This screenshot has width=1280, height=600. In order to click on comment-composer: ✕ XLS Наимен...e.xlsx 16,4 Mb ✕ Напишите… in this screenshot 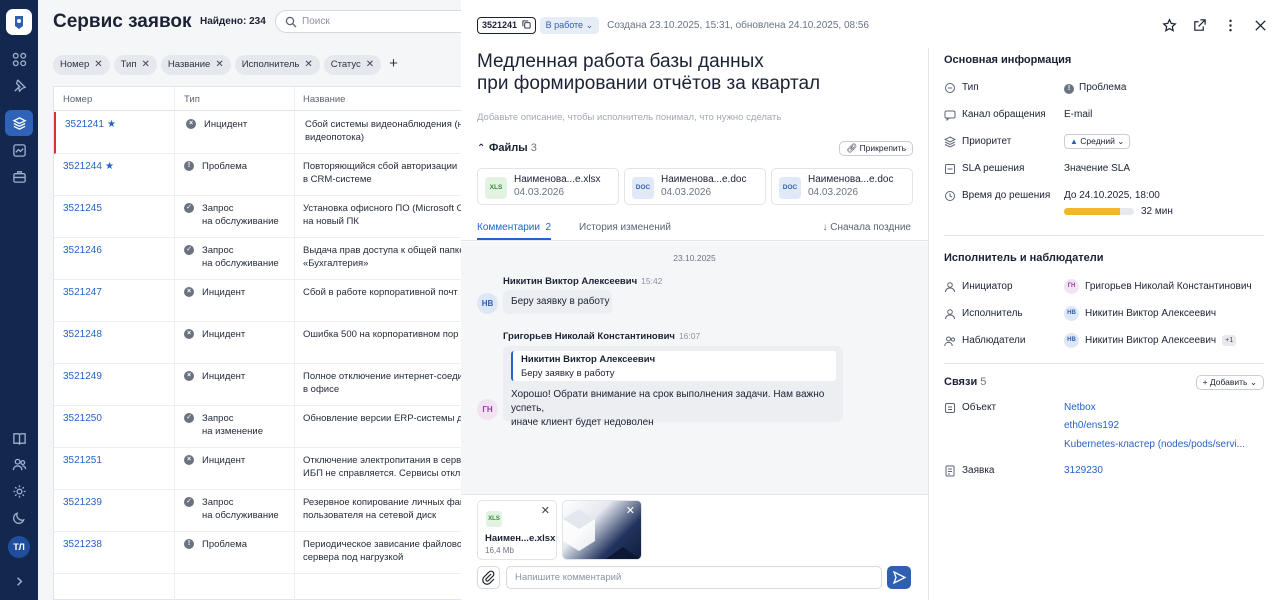, I will do `click(694, 547)`.